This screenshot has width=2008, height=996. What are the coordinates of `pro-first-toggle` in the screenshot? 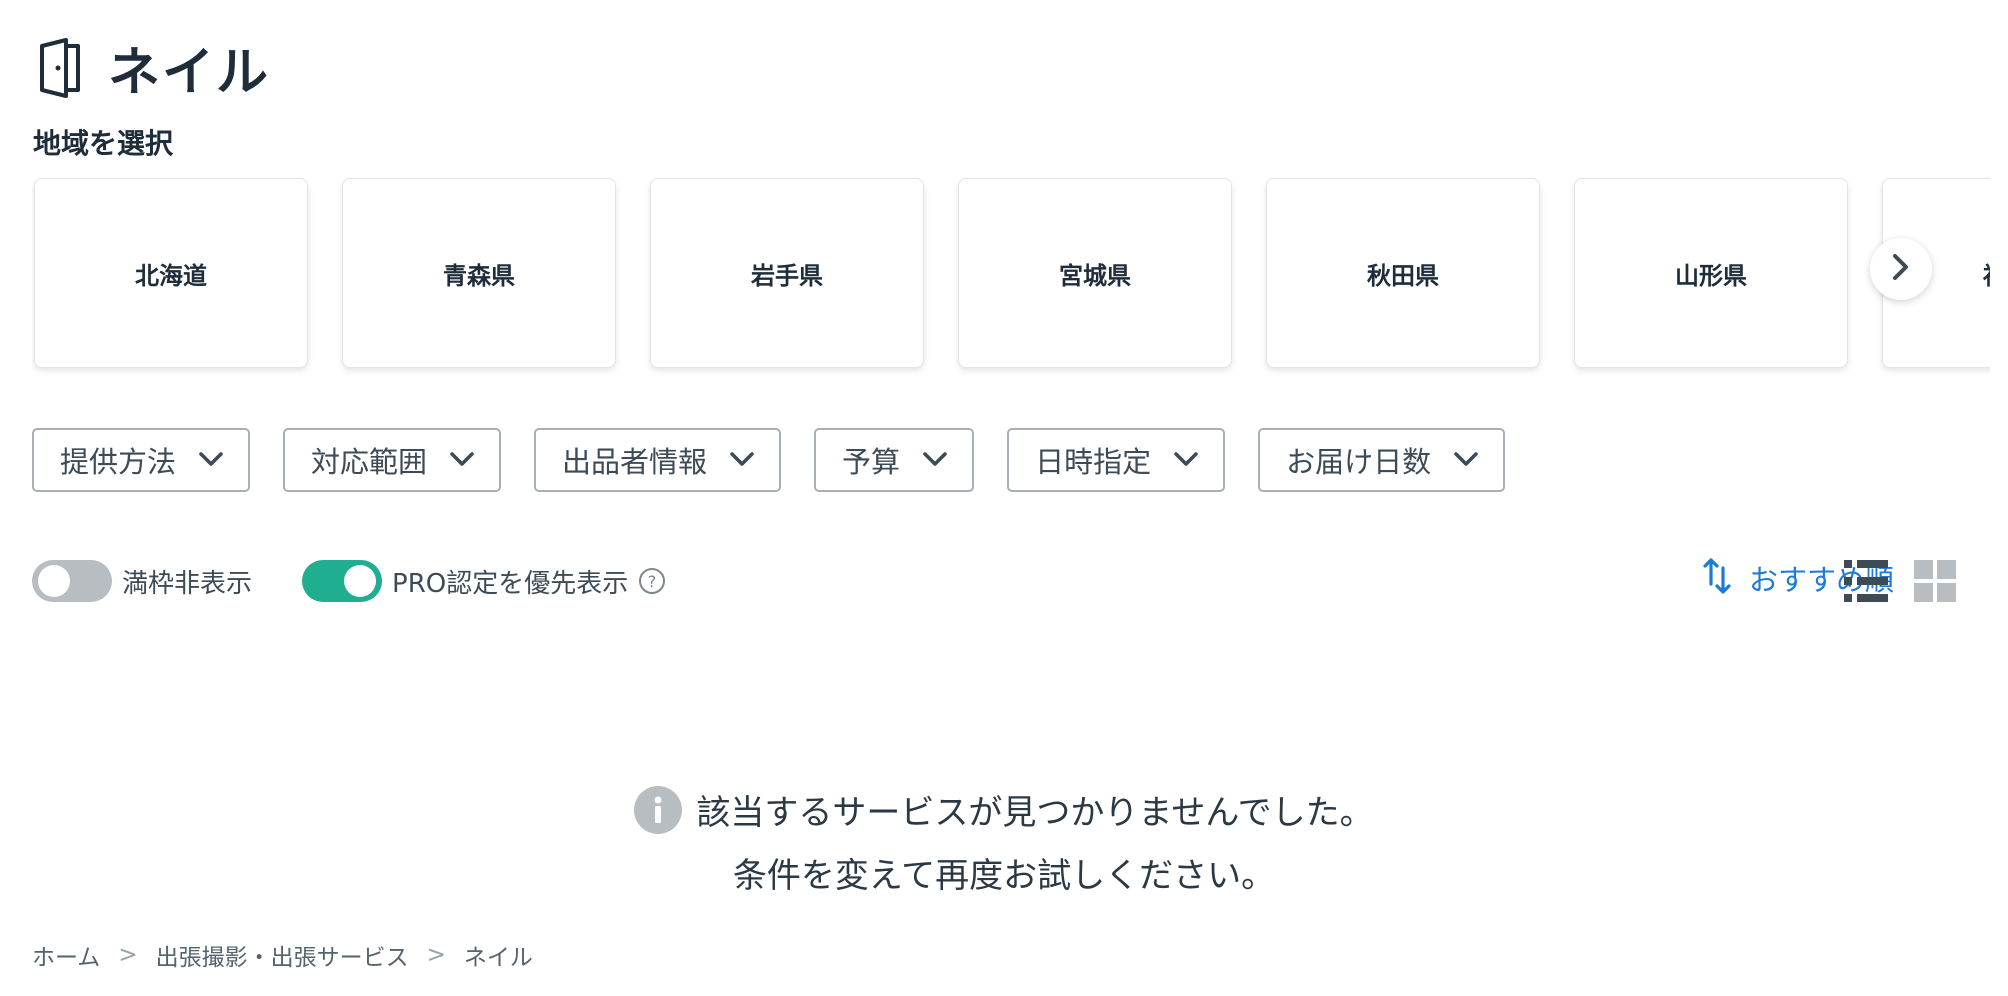 It's located at (342, 581).